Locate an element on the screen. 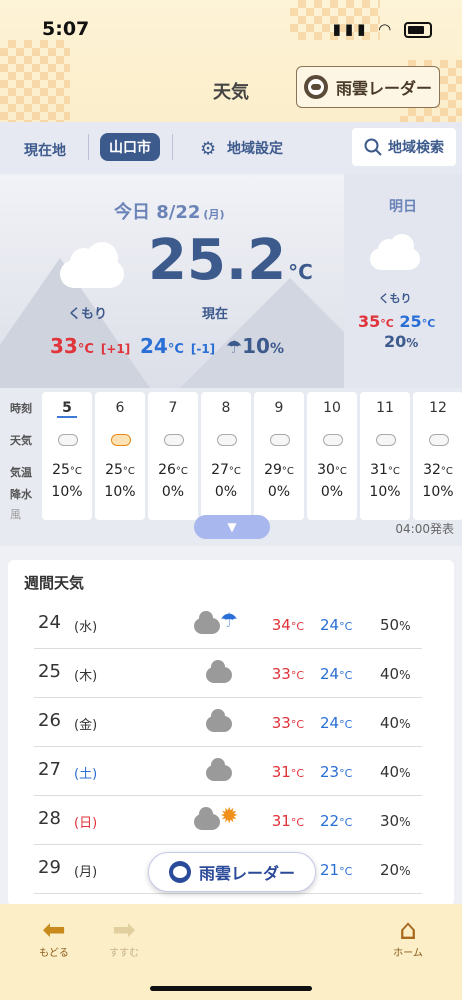 Image resolution: width=462 pixels, height=1000 pixels. expand-button: ▼ is located at coordinates (232, 527).